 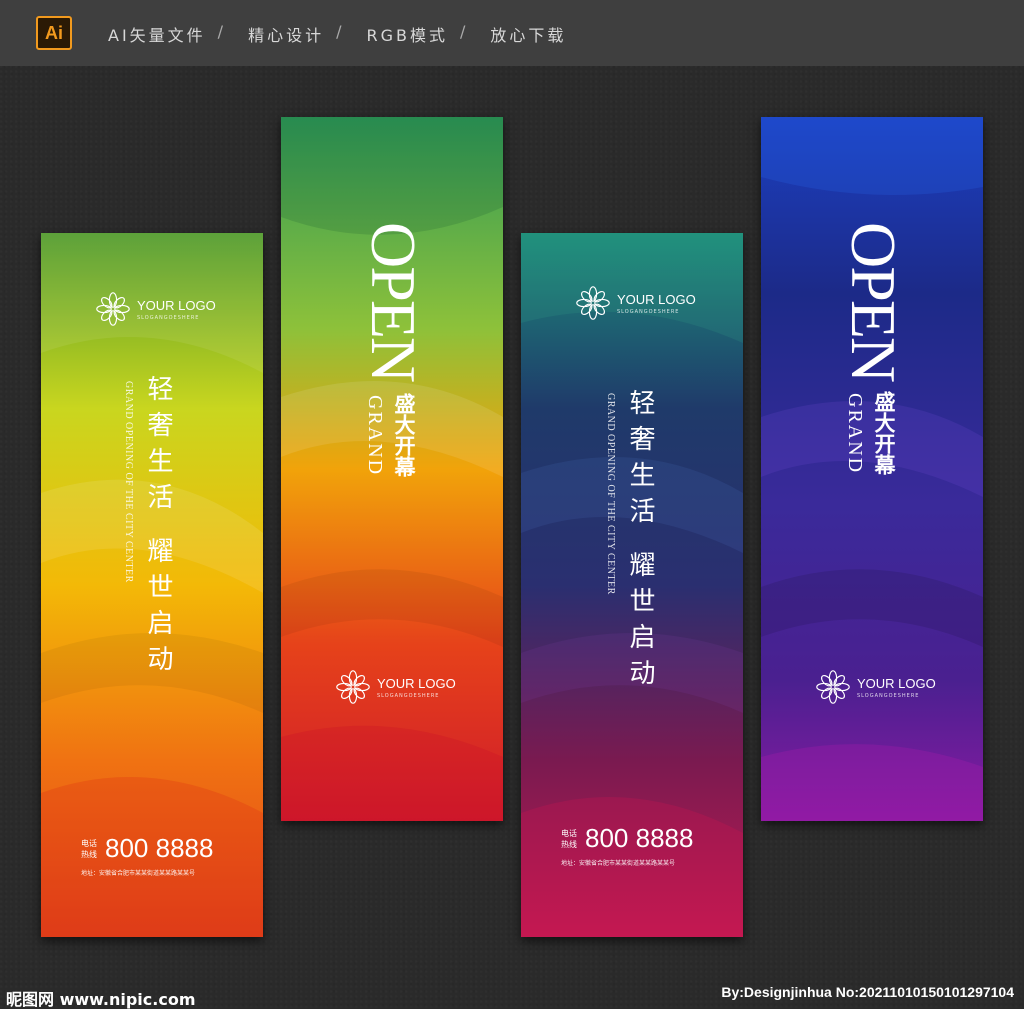 What do you see at coordinates (54, 33) in the screenshot?
I see `illustrator-icon: Ai` at bounding box center [54, 33].